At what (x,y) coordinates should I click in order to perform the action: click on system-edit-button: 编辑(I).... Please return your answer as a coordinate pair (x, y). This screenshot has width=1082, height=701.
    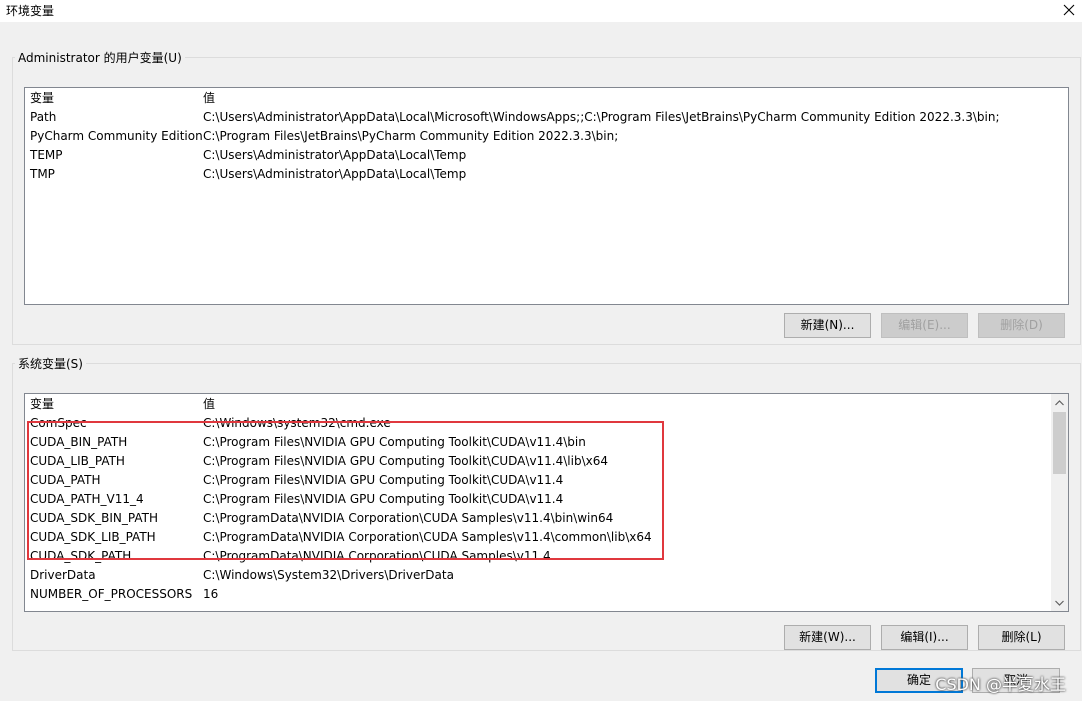
    Looking at the image, I should click on (924, 637).